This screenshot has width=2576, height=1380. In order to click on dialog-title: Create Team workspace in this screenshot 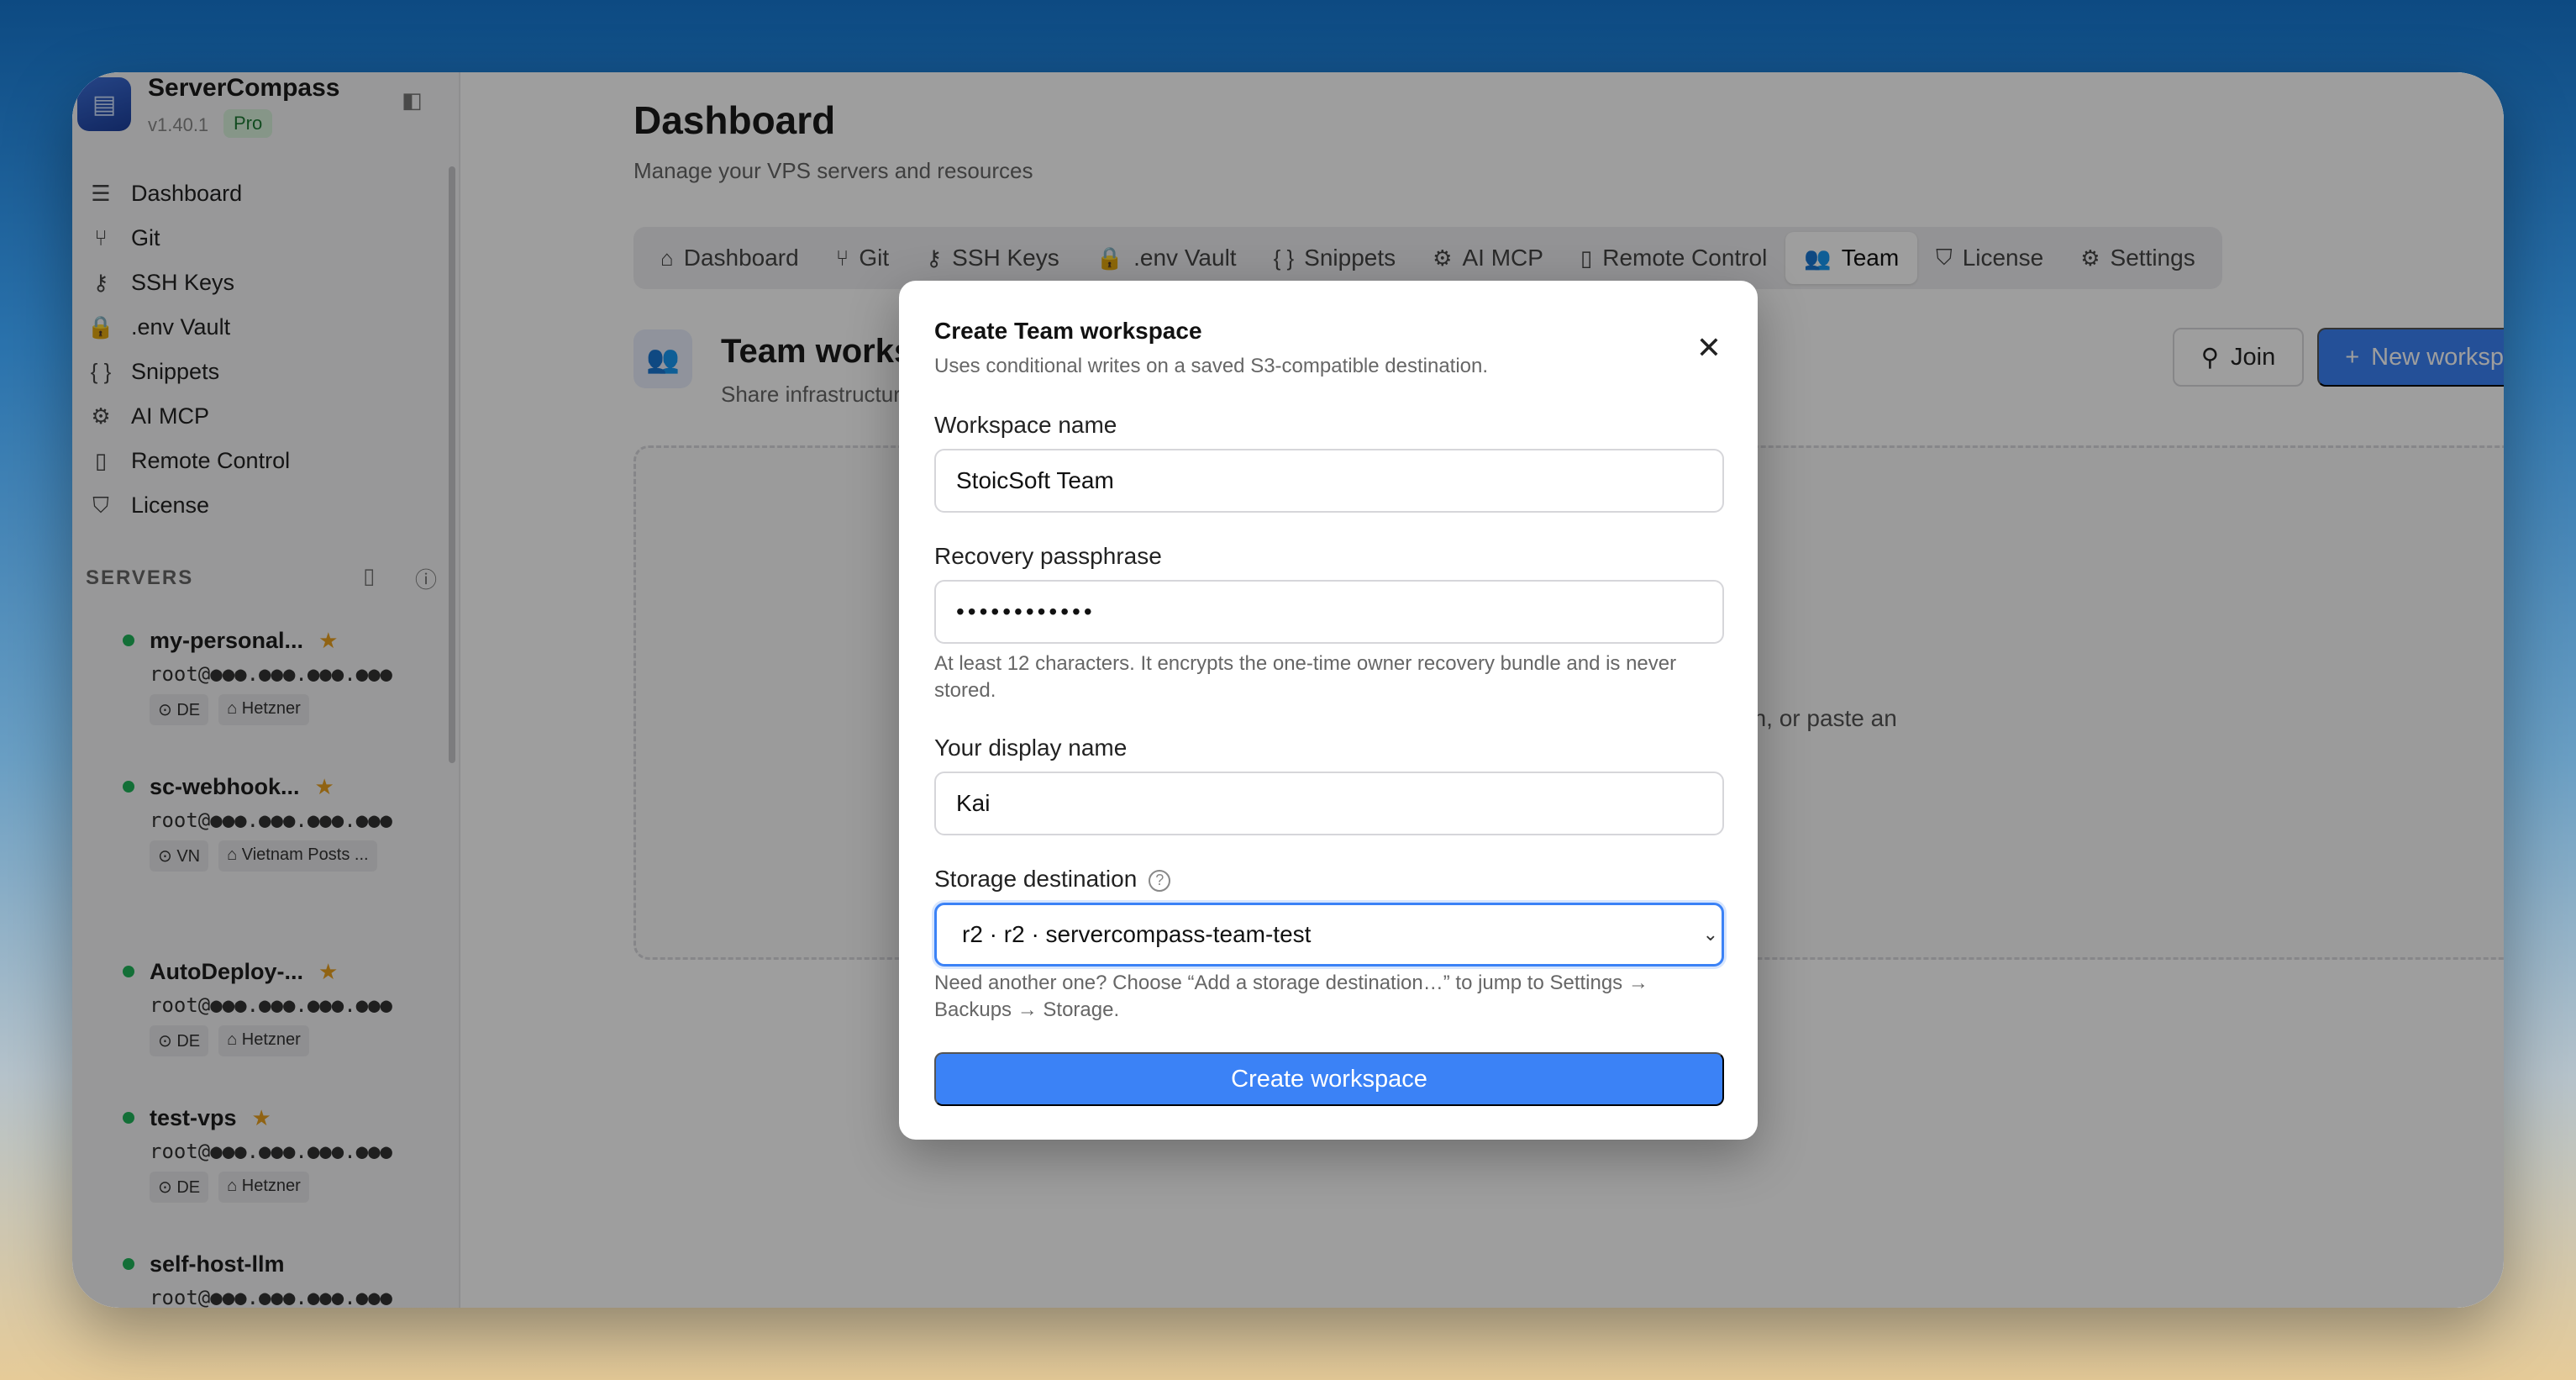, I will do `click(1068, 331)`.